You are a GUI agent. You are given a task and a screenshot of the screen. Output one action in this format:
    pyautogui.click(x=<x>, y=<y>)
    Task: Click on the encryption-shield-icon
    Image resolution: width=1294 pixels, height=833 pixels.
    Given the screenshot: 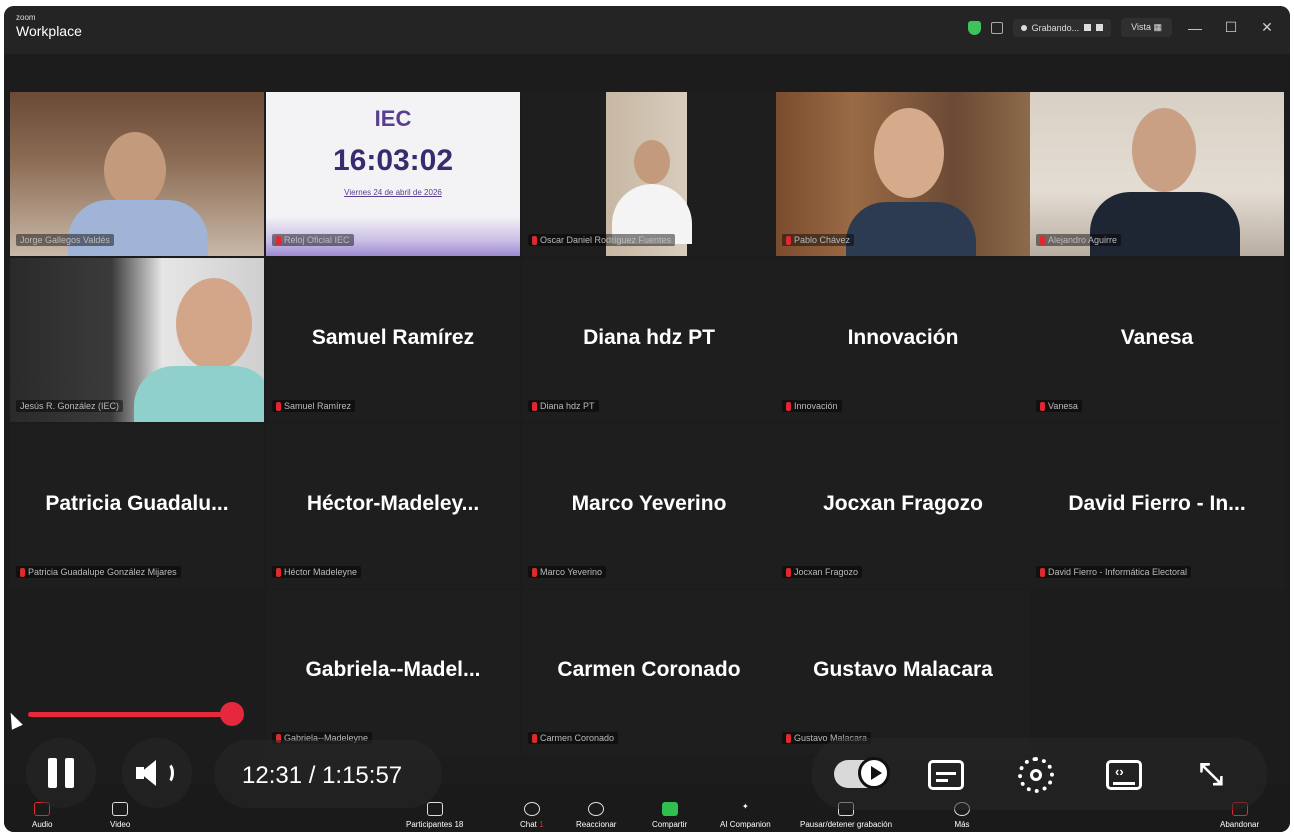 What is the action you would take?
    pyautogui.click(x=974, y=27)
    